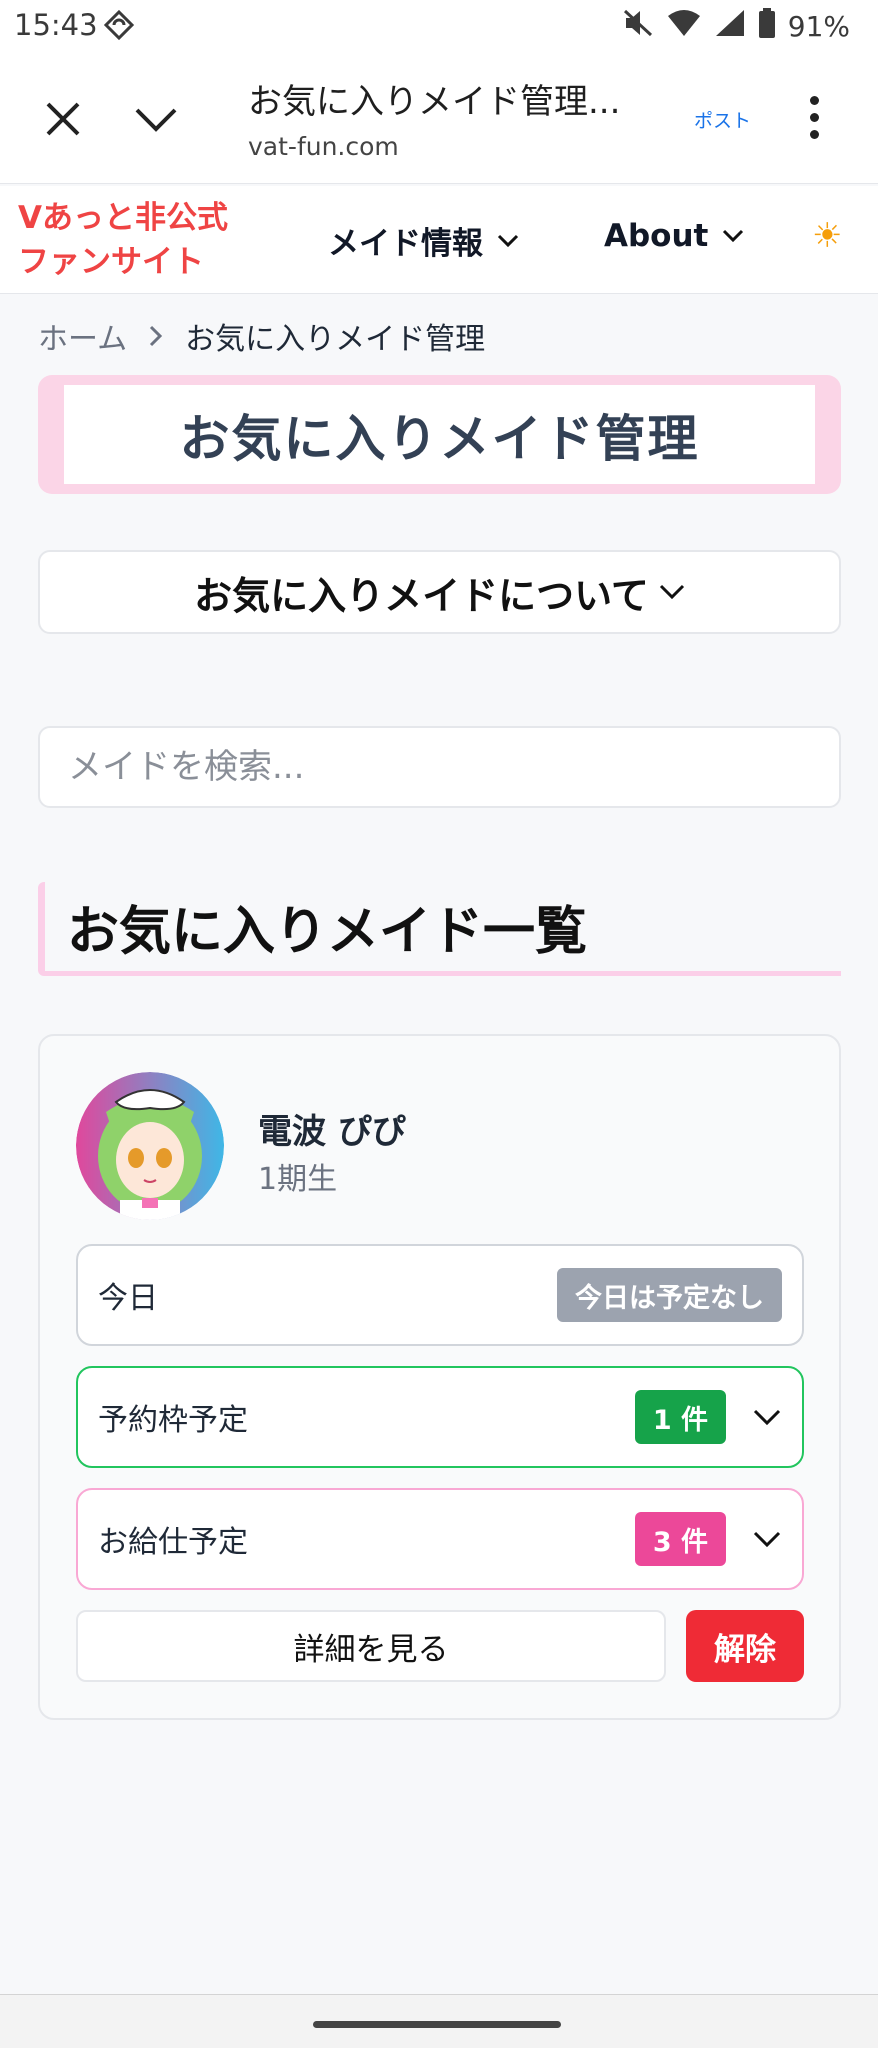 The height and width of the screenshot is (2048, 878). Describe the element at coordinates (439, 767) in the screenshot. I see `maid-search-input` at that location.